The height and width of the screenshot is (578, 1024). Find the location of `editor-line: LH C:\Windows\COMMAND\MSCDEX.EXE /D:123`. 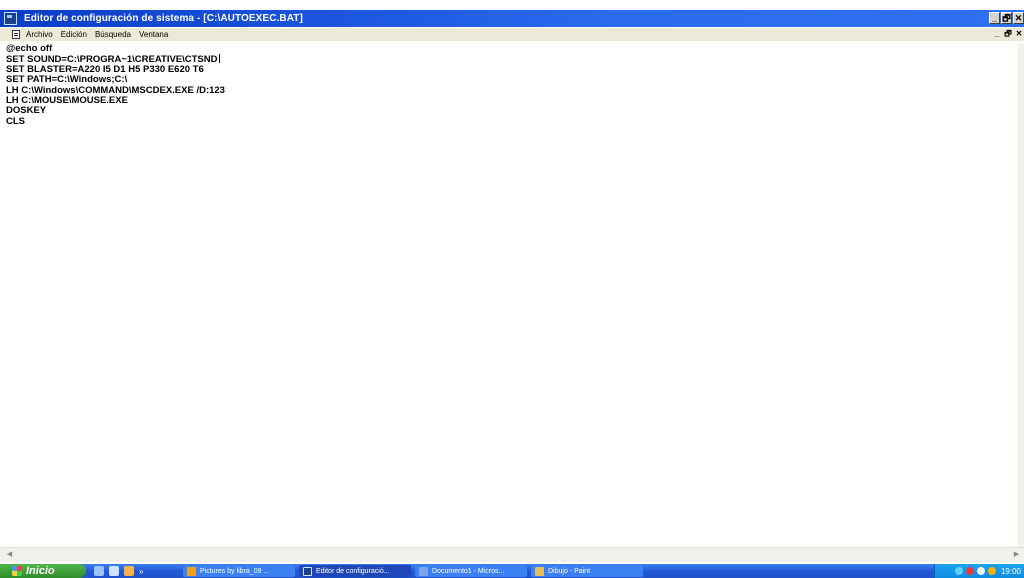

editor-line: LH C:\Windows\COMMAND\MSCDEX.EXE /D:123 is located at coordinates (115, 90).